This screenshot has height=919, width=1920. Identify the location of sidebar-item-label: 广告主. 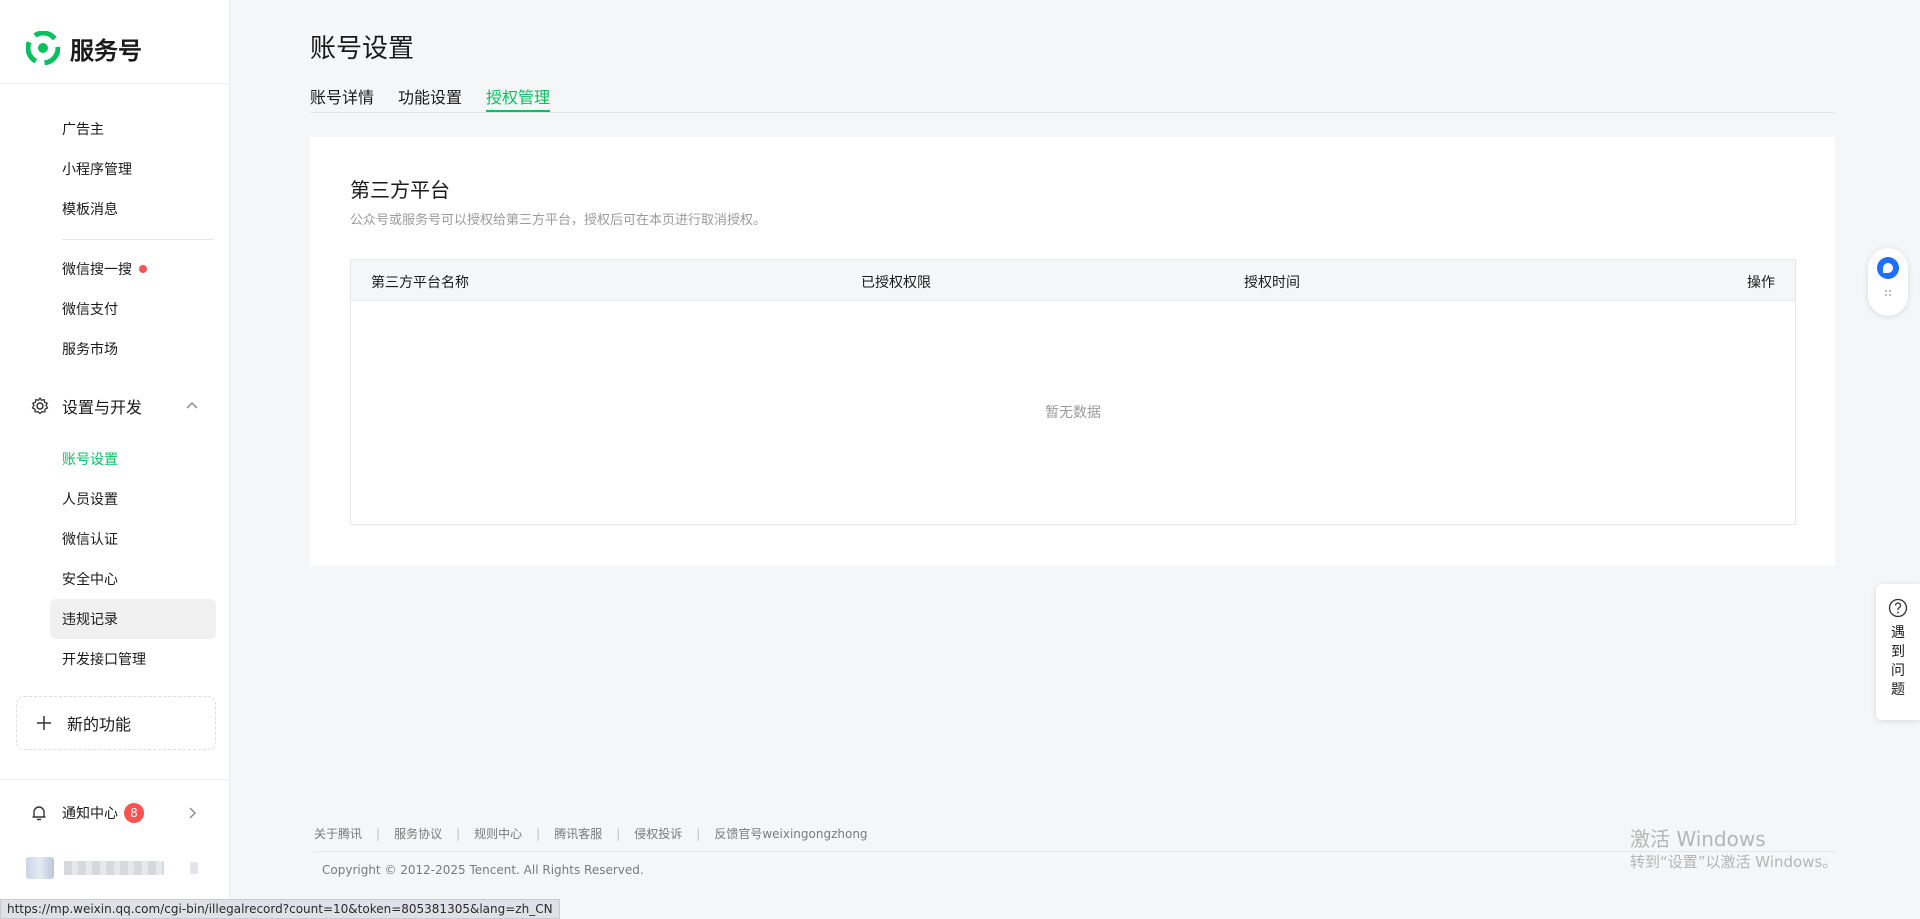
(83, 130).